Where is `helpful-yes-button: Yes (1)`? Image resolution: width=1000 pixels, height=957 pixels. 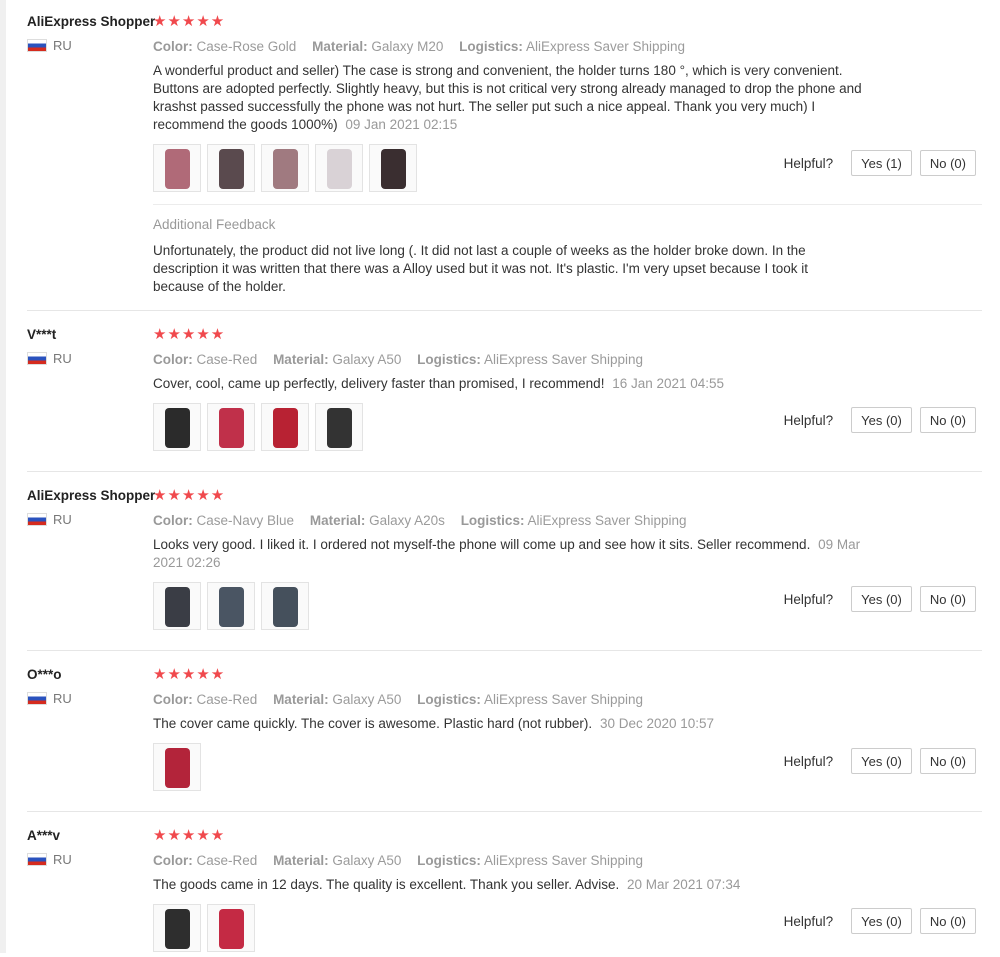
helpful-yes-button: Yes (1) is located at coordinates (881, 163).